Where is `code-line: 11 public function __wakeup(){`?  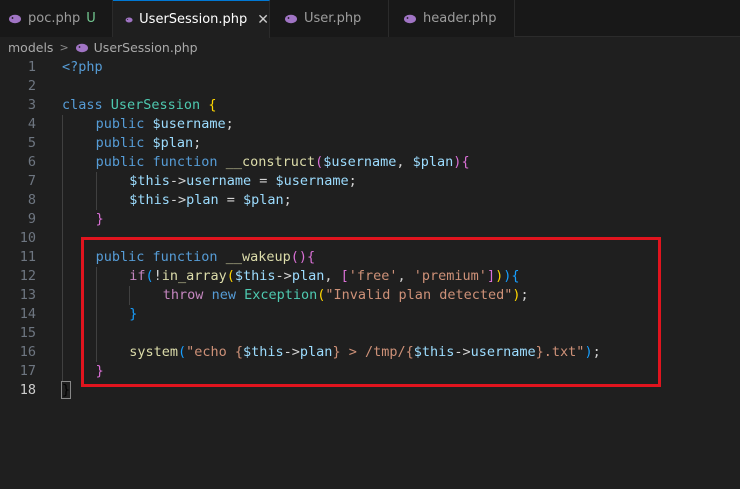 code-line: 11 public function __wakeup(){ is located at coordinates (370, 257).